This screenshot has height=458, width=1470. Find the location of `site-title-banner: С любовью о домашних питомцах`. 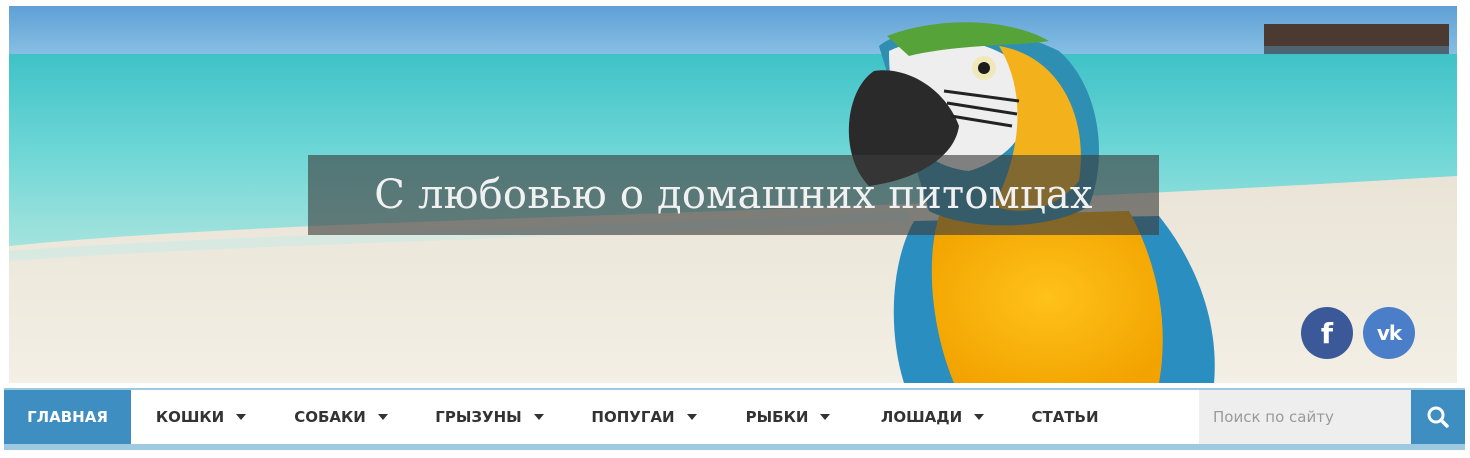

site-title-banner: С любовью о домашних питомцах is located at coordinates (733, 195).